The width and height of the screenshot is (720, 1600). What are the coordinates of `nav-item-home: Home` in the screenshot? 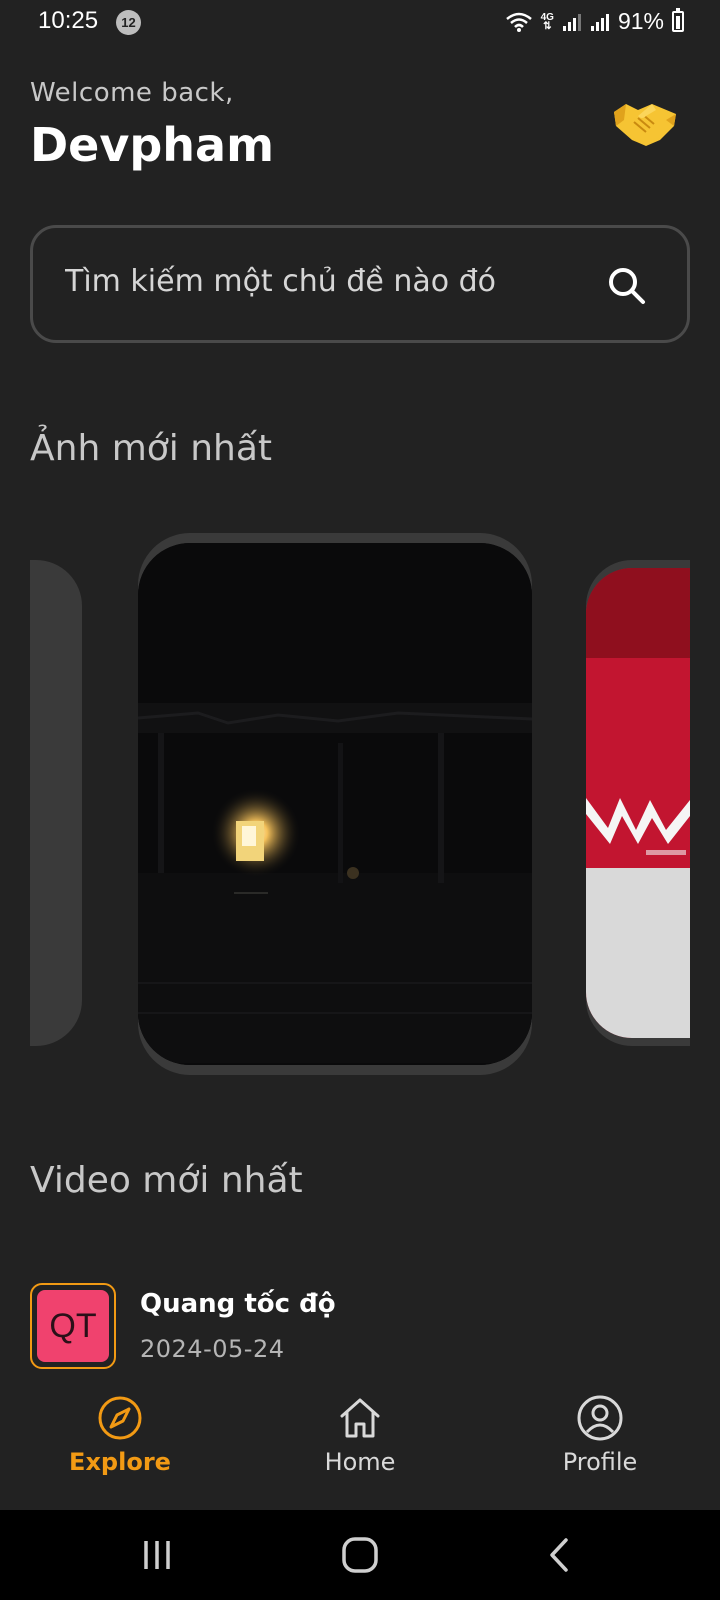 It's located at (360, 1444).